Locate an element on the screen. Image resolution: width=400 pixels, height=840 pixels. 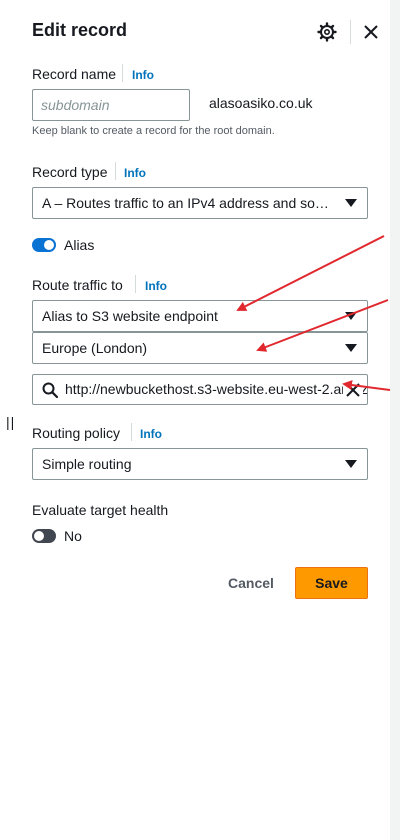
endpoint-type-select: Alias to S3 website endpoint is located at coordinates (200, 316).